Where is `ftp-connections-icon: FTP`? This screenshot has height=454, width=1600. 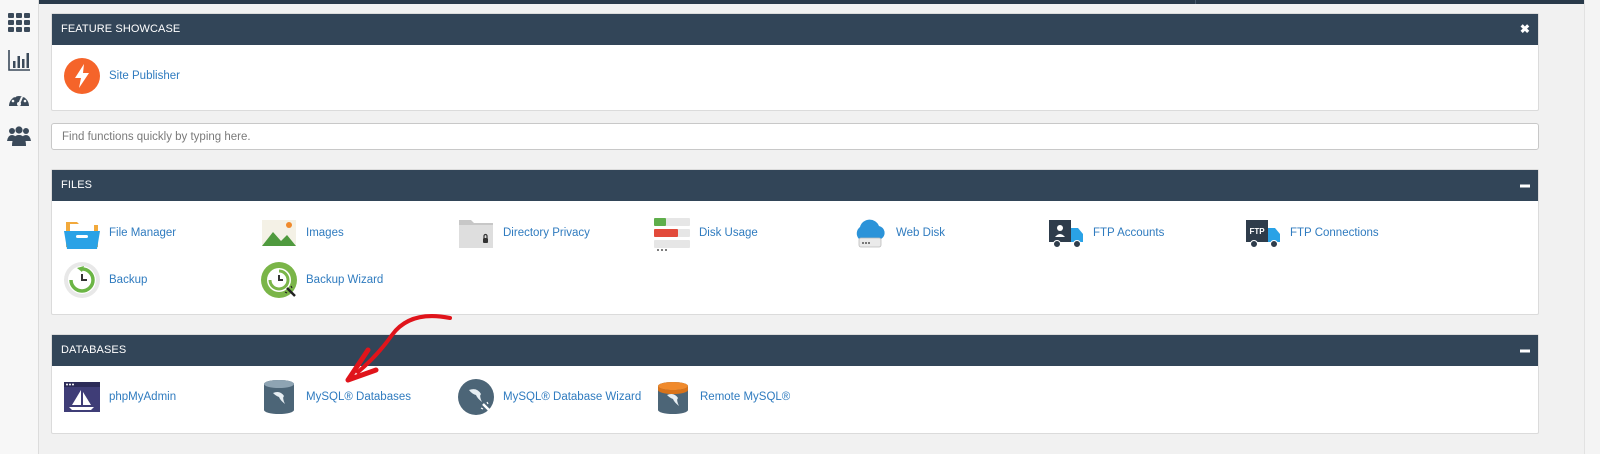
ftp-connections-icon: FTP is located at coordinates (1263, 233).